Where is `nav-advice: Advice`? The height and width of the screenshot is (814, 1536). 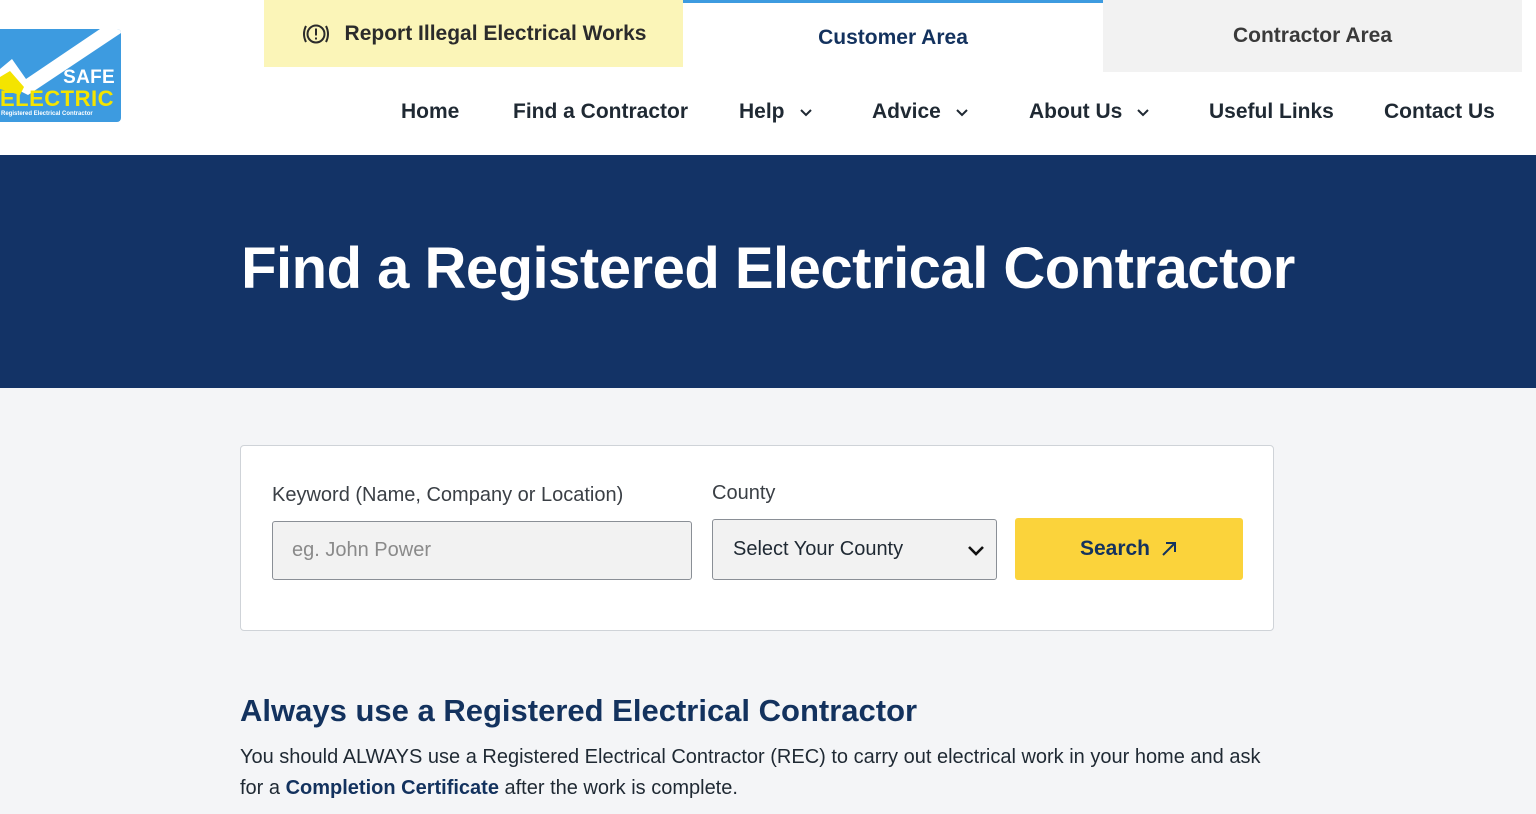
nav-advice: Advice is located at coordinates (920, 112).